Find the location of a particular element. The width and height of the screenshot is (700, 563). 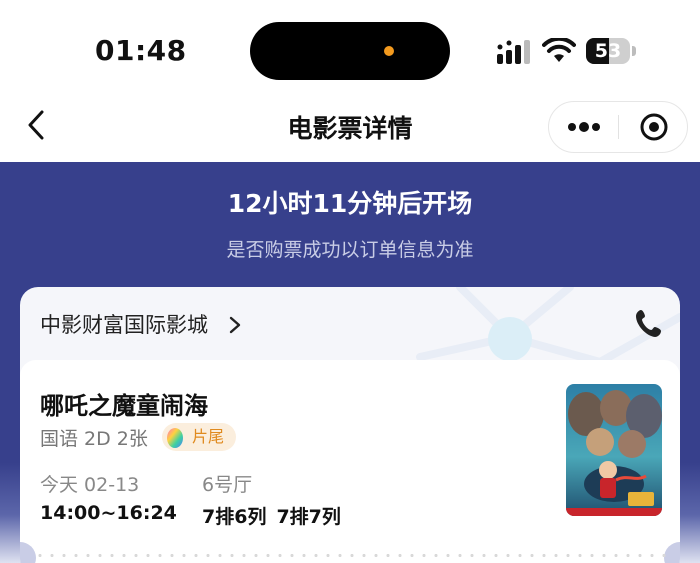

ticket-notch-right is located at coordinates (672, 552).